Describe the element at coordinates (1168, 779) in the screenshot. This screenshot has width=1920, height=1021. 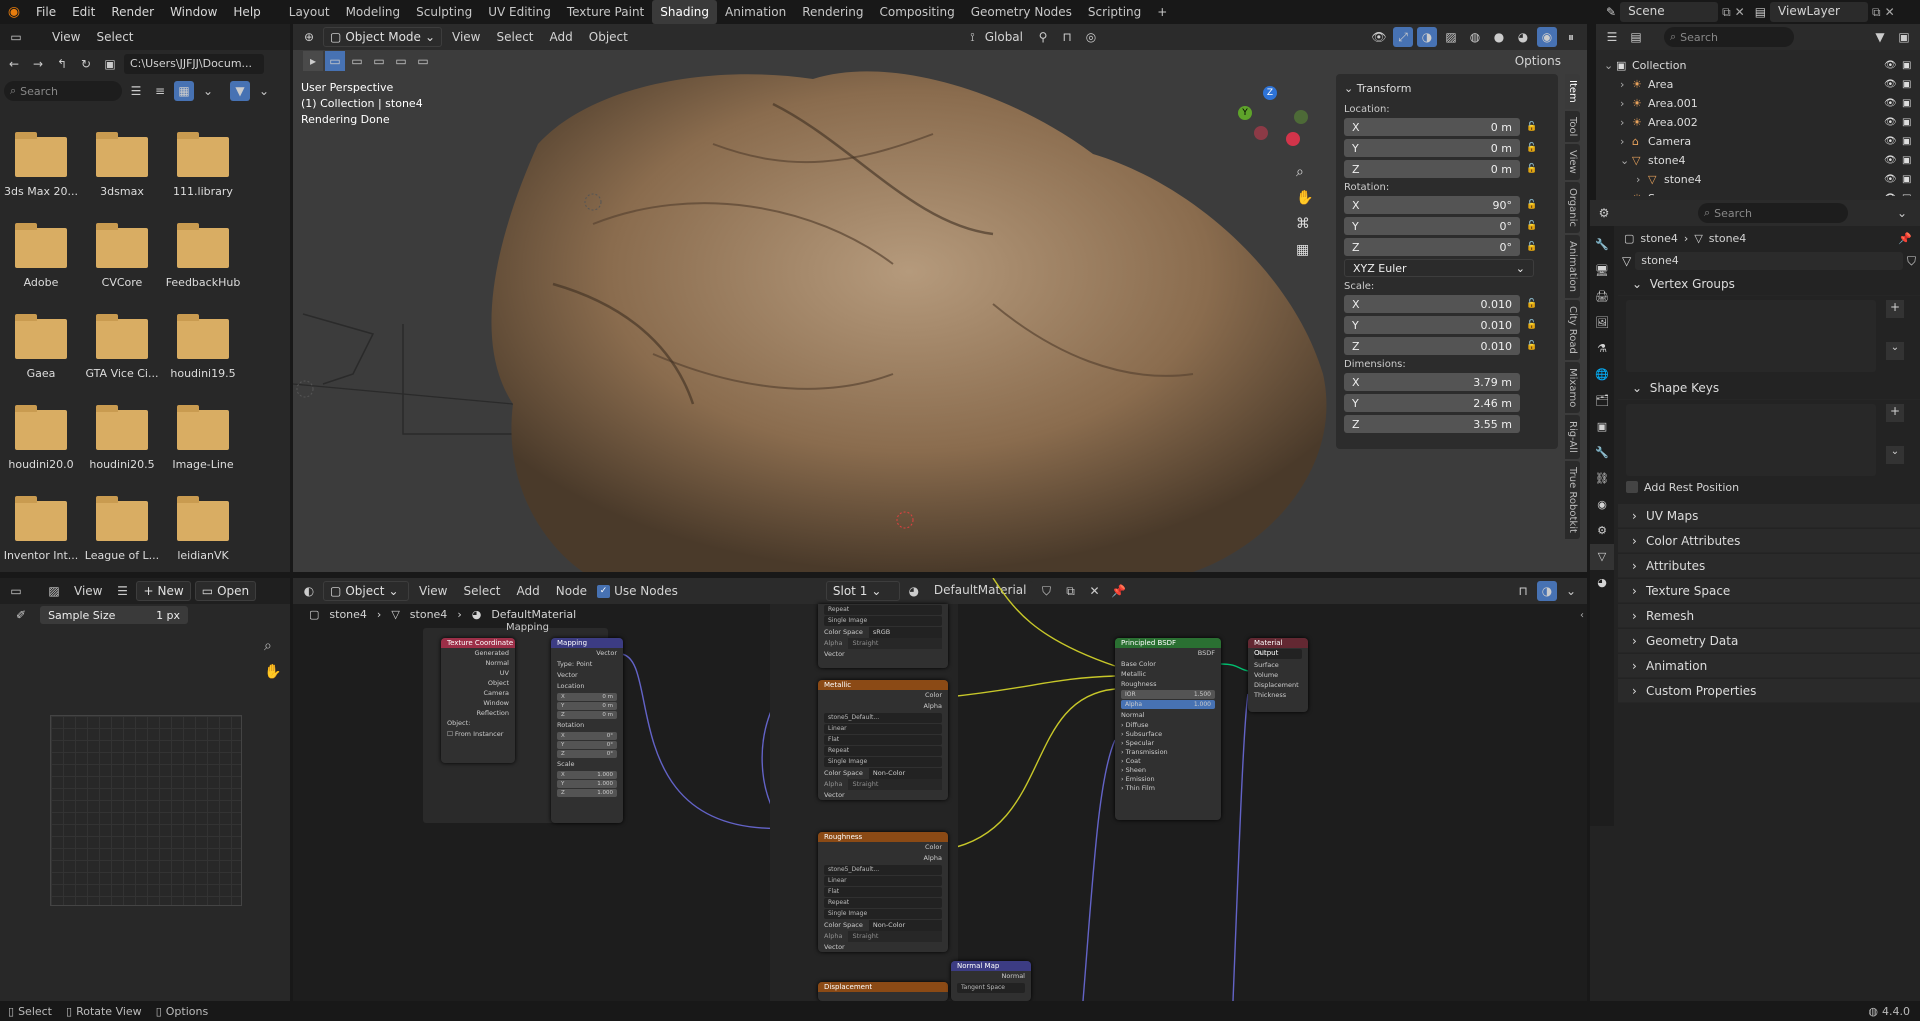
I see `bsdf-panel: › Emission` at that location.